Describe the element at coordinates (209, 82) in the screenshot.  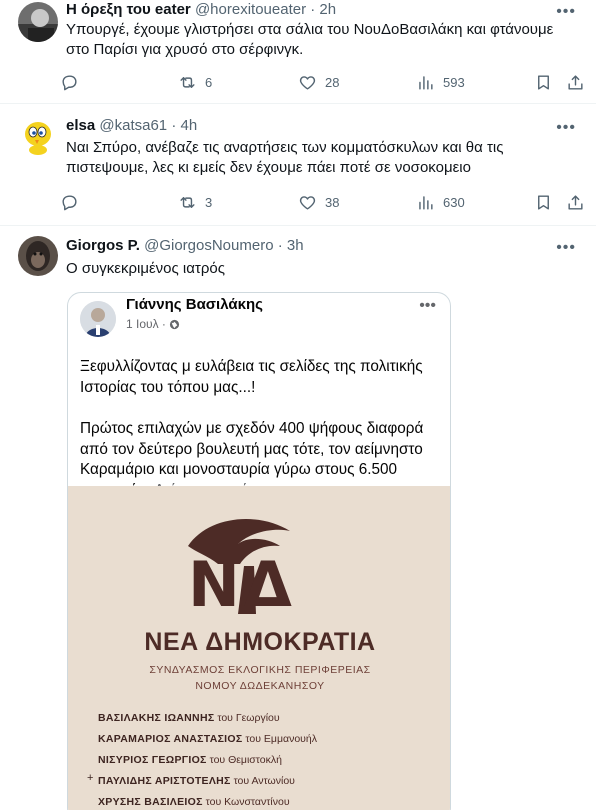
I see `retweet-count: 6` at that location.